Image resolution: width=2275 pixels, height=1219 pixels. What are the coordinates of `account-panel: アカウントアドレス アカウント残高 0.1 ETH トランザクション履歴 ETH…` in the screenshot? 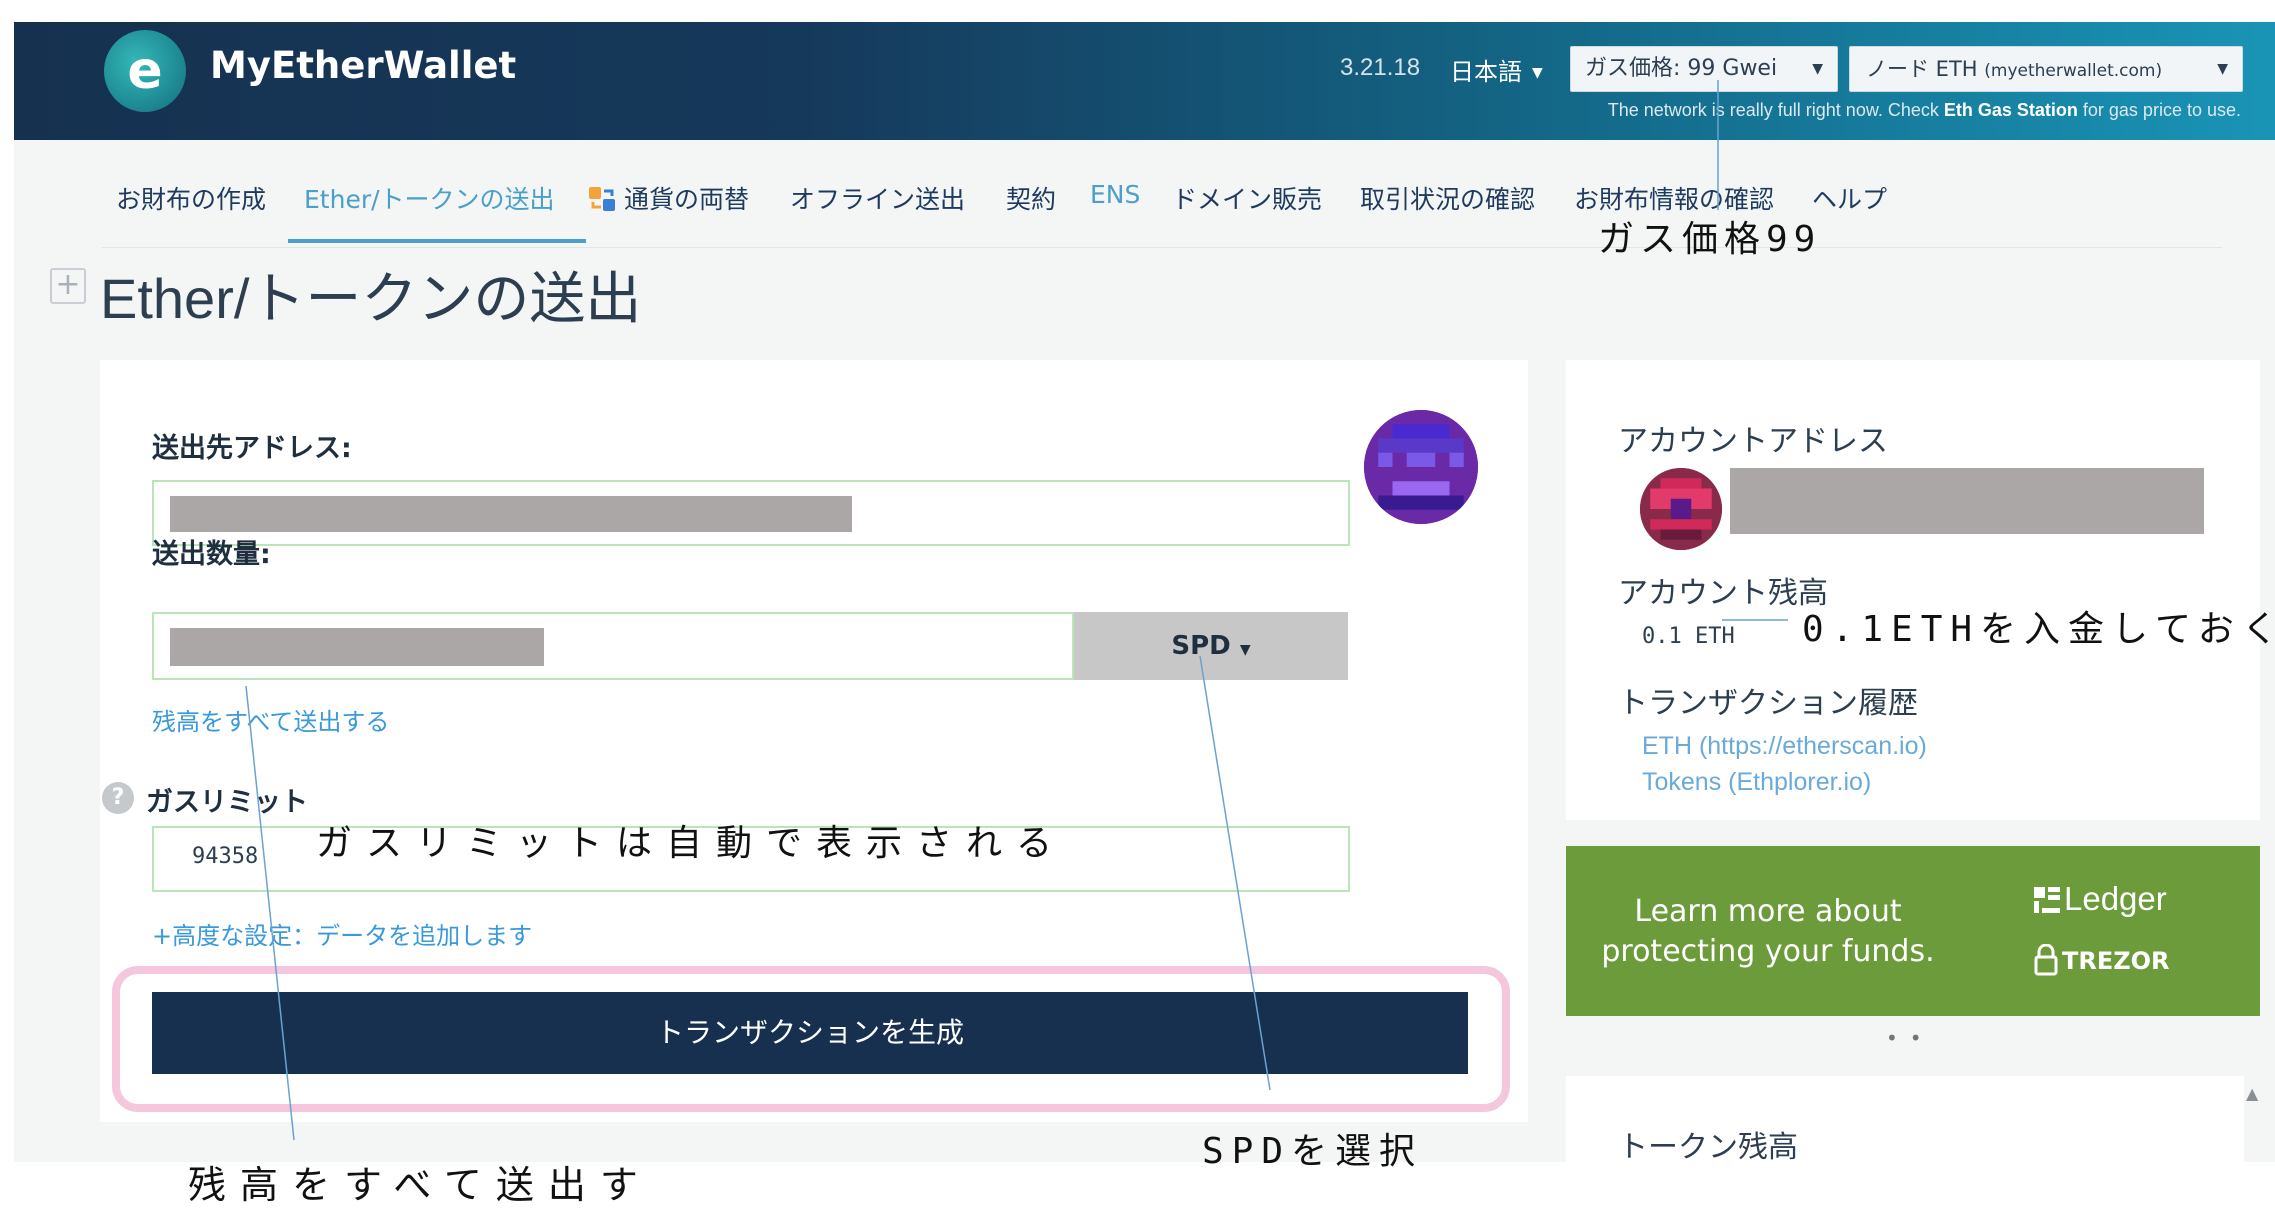 It's located at (1913, 590).